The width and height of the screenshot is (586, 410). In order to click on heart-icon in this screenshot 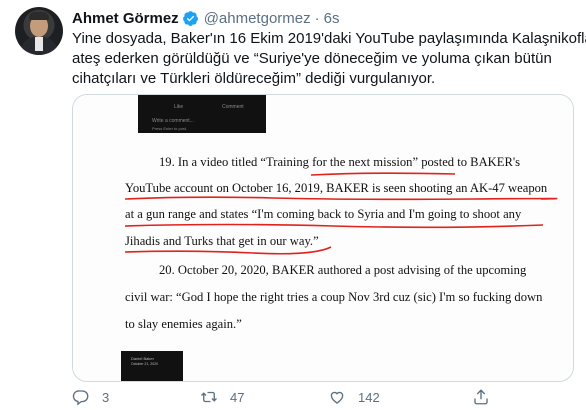, I will do `click(337, 397)`.